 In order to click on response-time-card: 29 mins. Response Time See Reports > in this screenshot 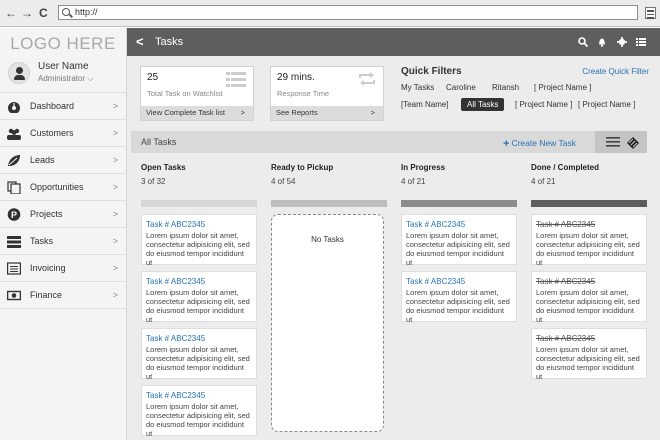, I will do `click(327, 93)`.